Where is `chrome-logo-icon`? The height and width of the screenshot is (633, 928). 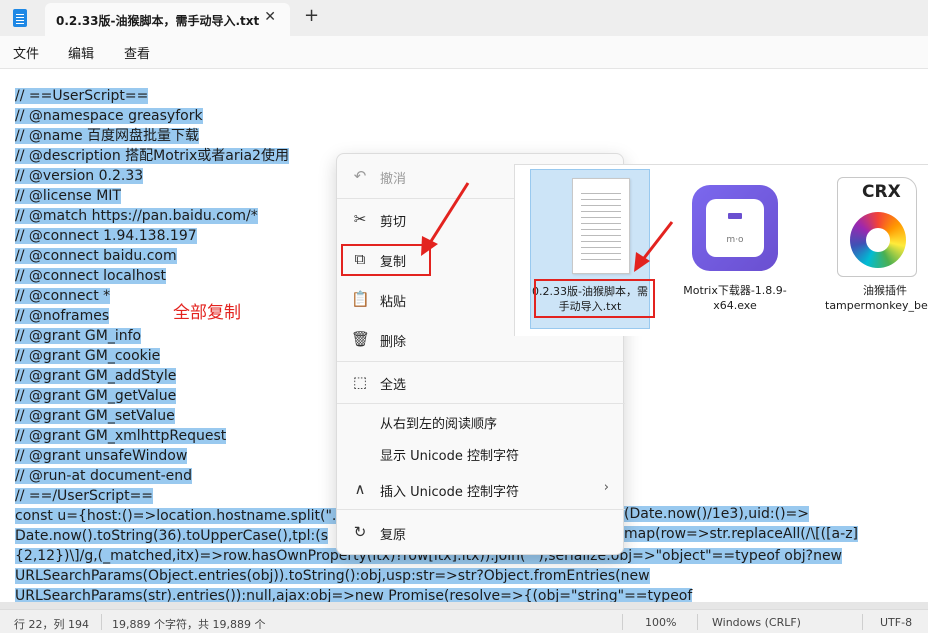 chrome-logo-icon is located at coordinates (878, 240).